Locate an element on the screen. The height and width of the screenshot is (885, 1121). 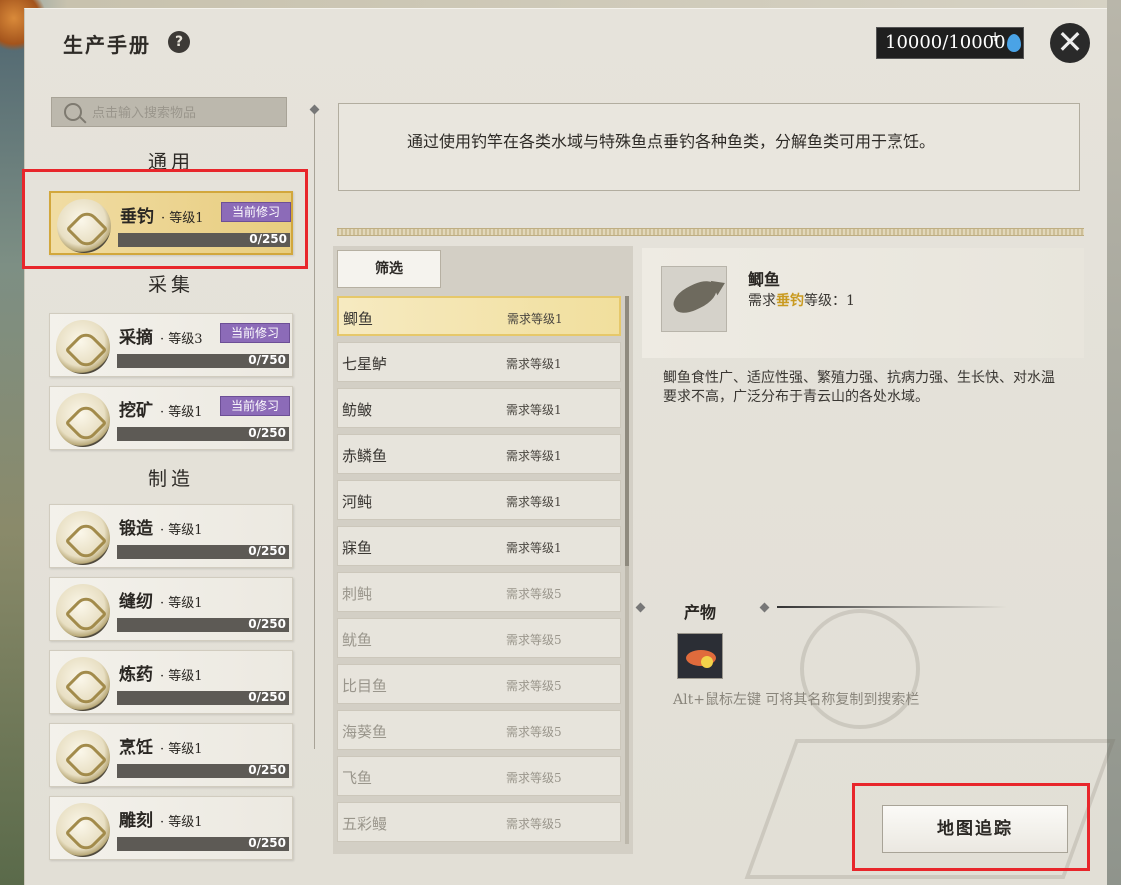
list-item: 寐鱼 需求等级1 is located at coordinates (479, 546).